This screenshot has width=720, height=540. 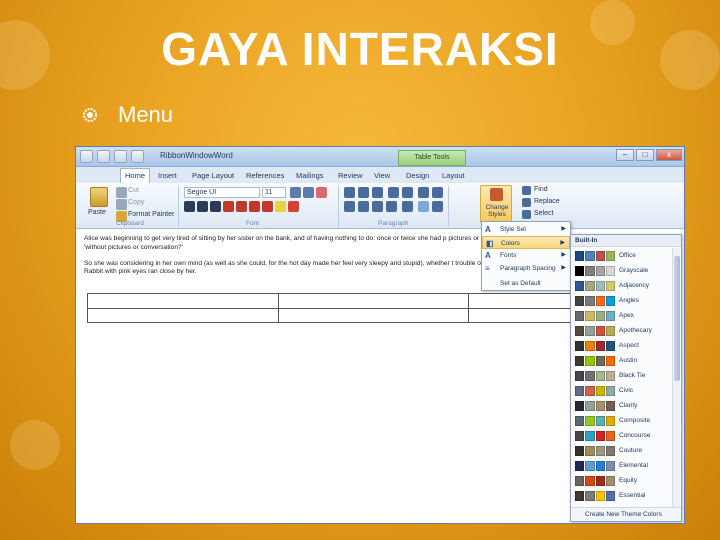 I want to click on theme-color-option: Austin, so click(x=623, y=361).